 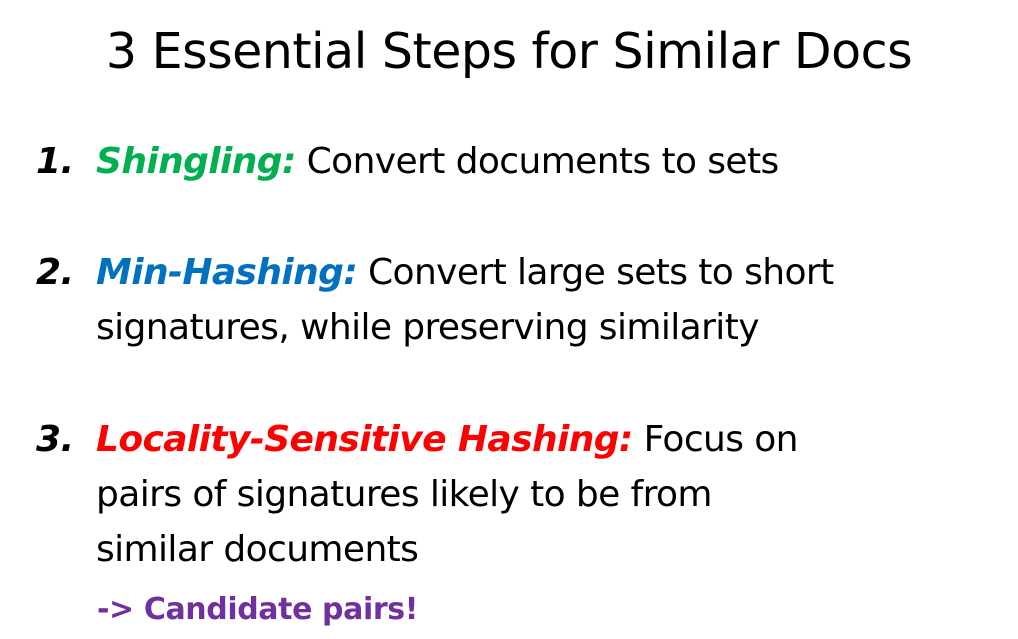 I want to click on step-1-term: Shingling:, so click(x=196, y=161).